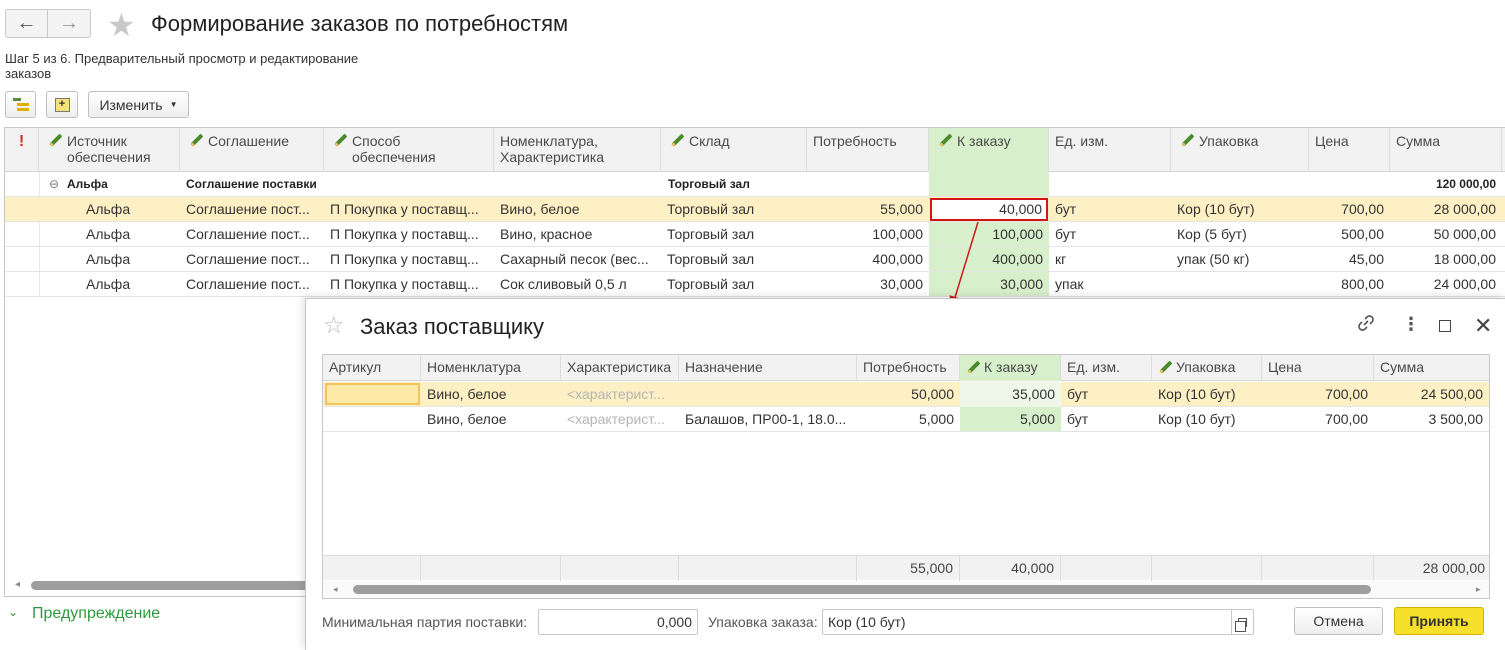 This screenshot has height=650, width=1505. Describe the element at coordinates (1366, 323) in the screenshot. I see `link-icon` at that location.